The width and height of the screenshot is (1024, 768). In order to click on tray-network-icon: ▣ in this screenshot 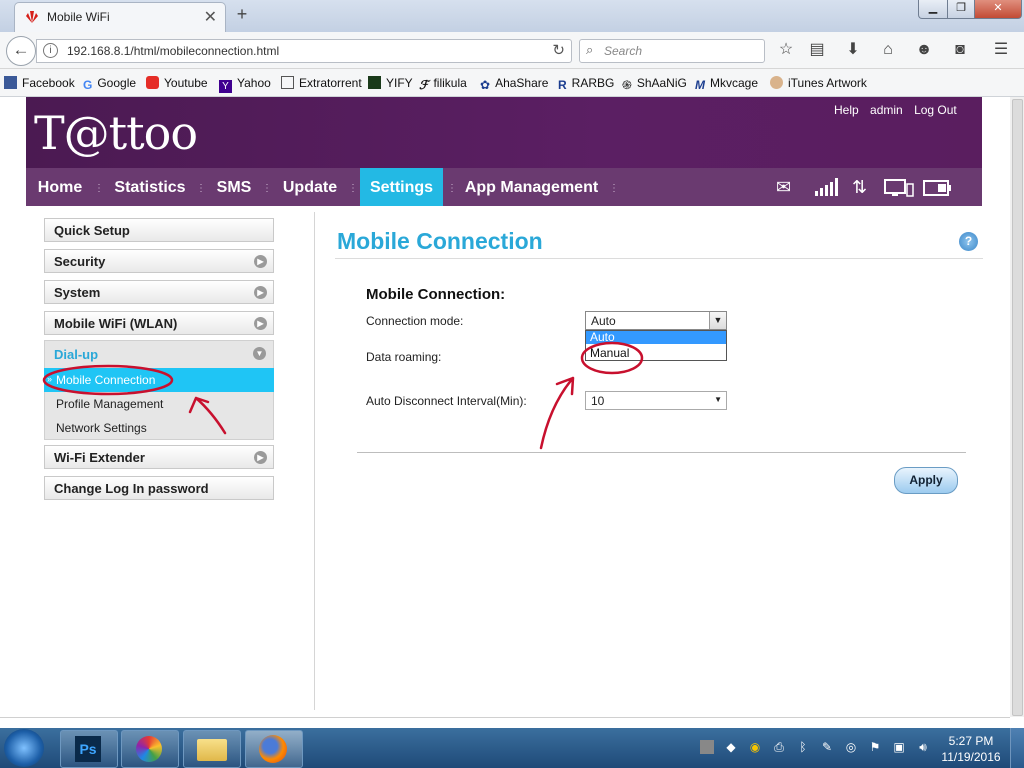, I will do `click(899, 747)`.